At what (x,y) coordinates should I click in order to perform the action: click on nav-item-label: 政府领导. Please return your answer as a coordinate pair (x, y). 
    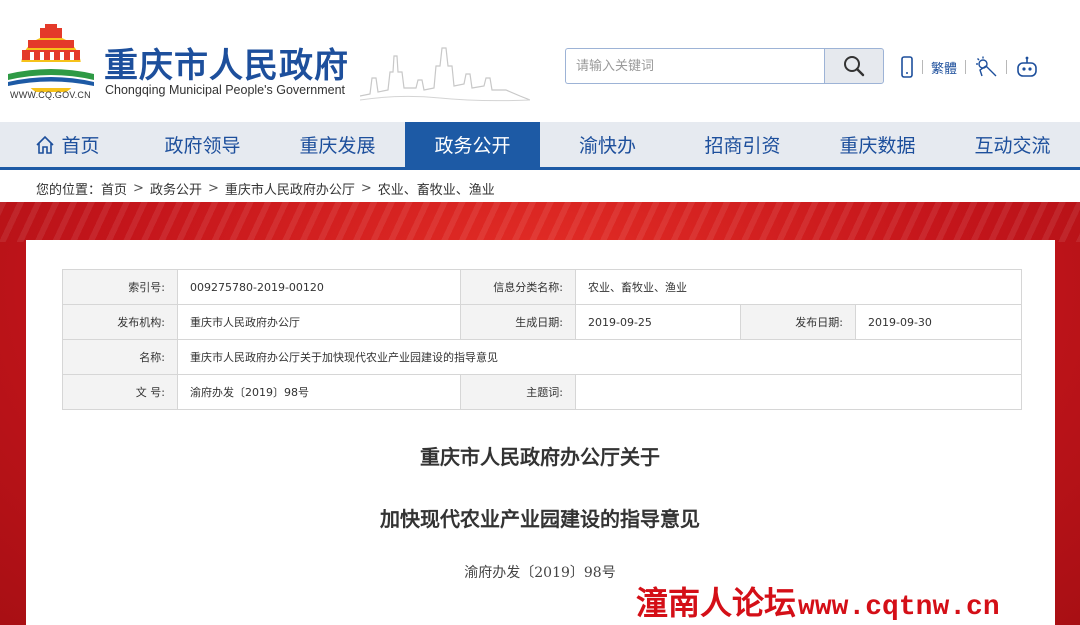
    Looking at the image, I should click on (202, 146).